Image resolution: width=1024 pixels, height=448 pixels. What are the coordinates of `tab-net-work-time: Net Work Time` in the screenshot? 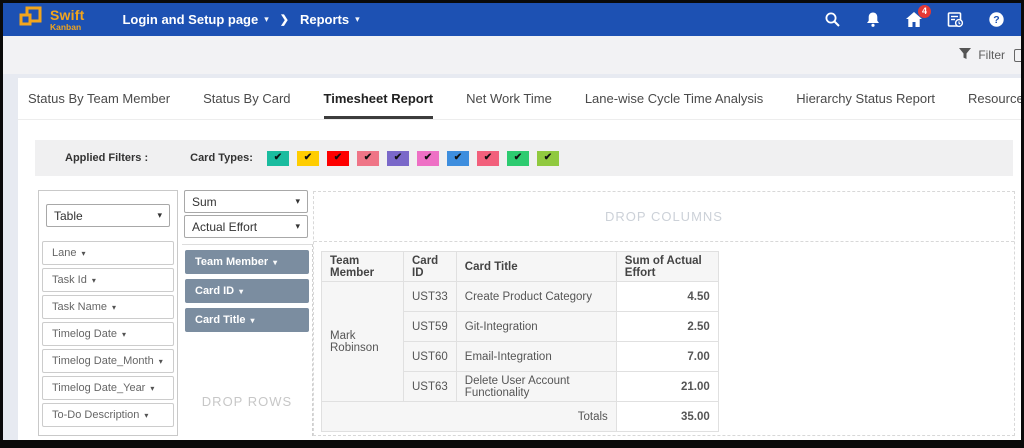 It's located at (509, 98).